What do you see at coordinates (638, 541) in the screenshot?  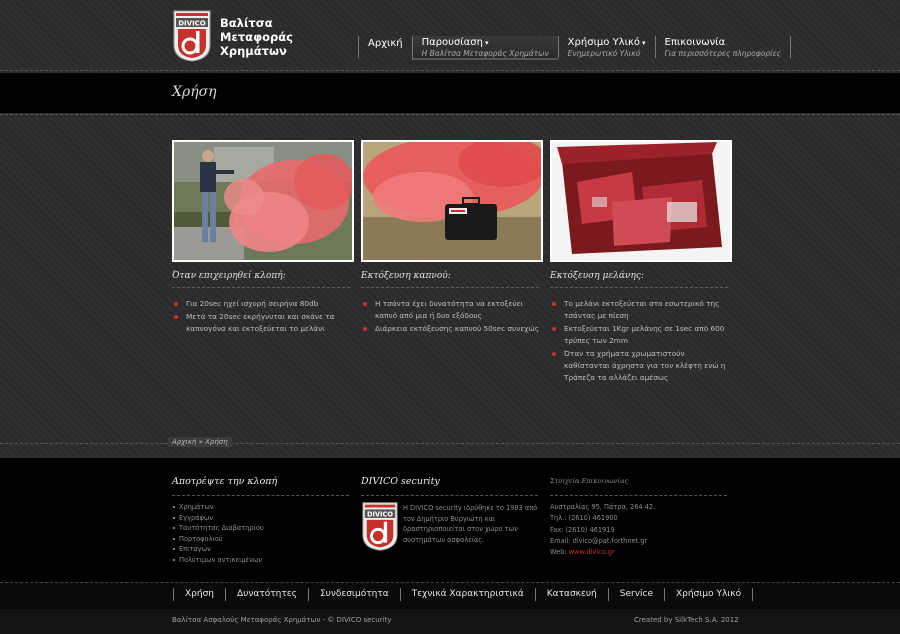 I see `contact-email: Email: divico@pat.forthnet.gr` at bounding box center [638, 541].